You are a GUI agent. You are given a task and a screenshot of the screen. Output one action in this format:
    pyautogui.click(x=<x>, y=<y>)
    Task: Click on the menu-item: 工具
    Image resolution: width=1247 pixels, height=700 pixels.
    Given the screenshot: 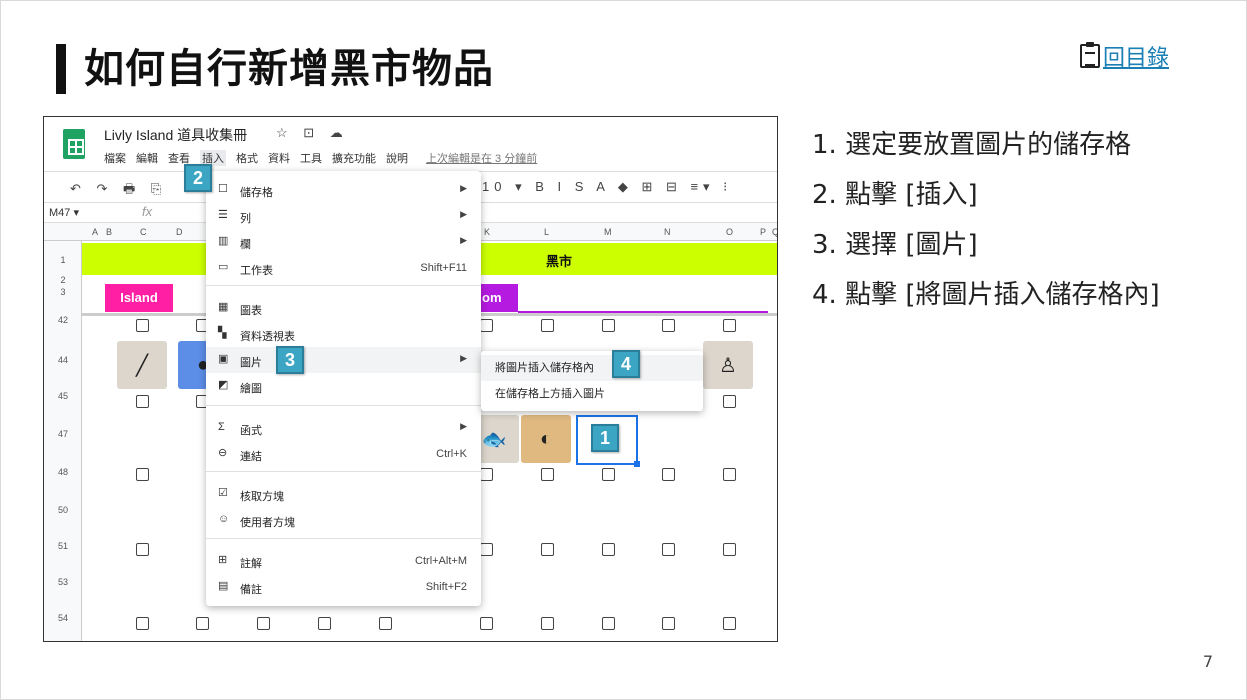 What is the action you would take?
    pyautogui.click(x=311, y=158)
    